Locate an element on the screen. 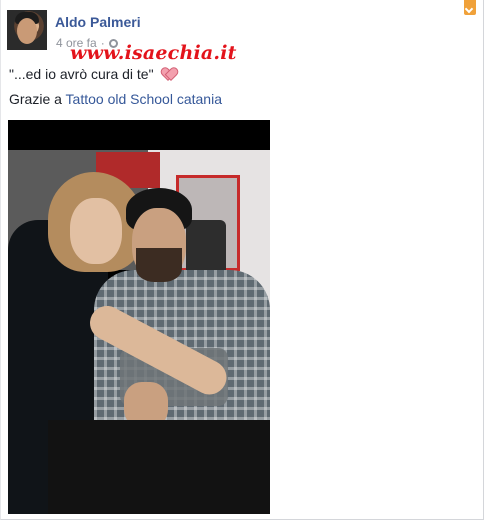 The width and height of the screenshot is (486, 522). chevron-down-icon is located at coordinates (470, 7).